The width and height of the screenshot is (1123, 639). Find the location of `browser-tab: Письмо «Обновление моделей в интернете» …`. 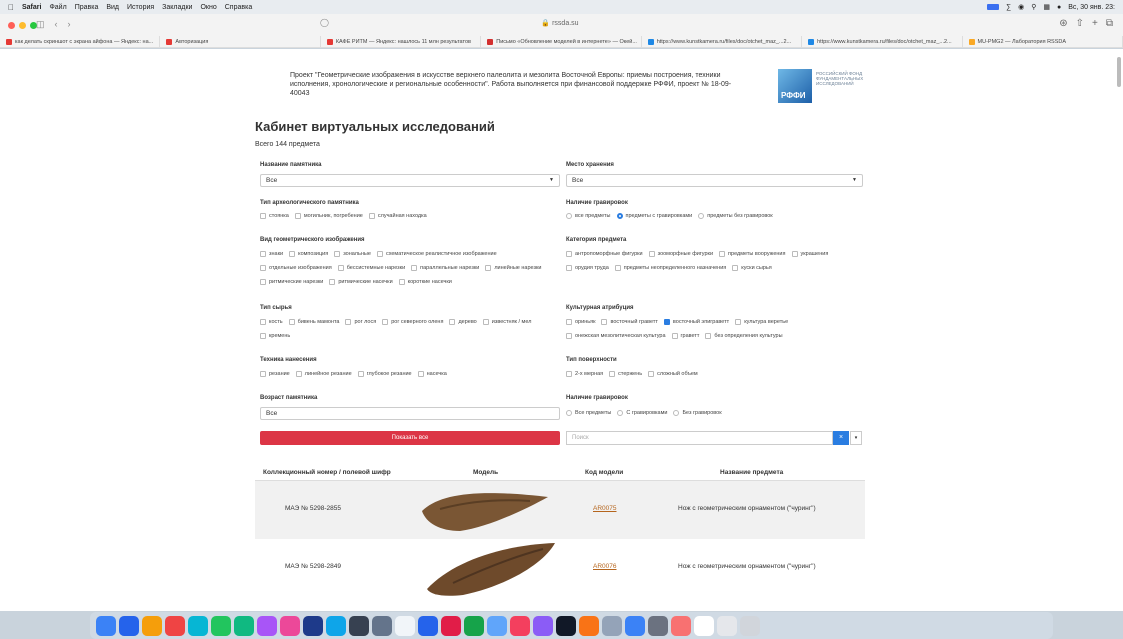

browser-tab: Письмо «Обновление моделей в интернете» … is located at coordinates (561, 42).